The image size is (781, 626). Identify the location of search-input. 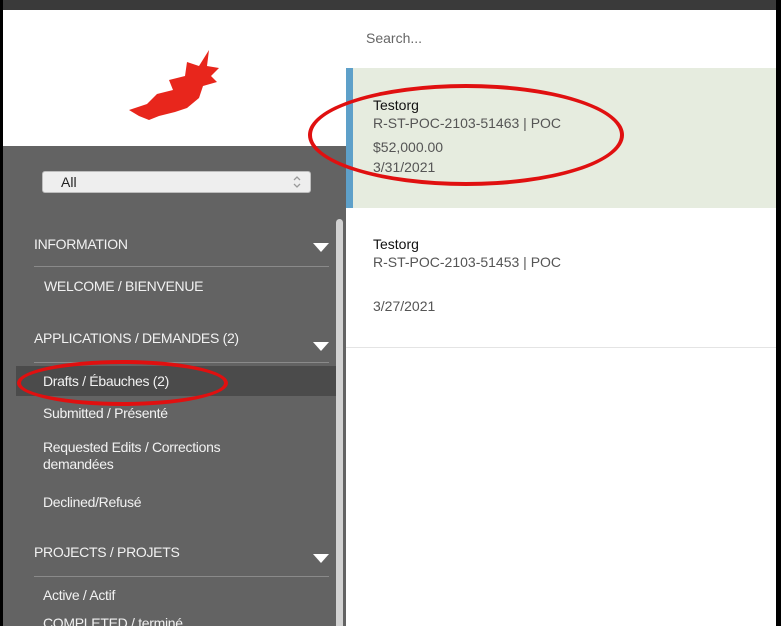
(556, 38).